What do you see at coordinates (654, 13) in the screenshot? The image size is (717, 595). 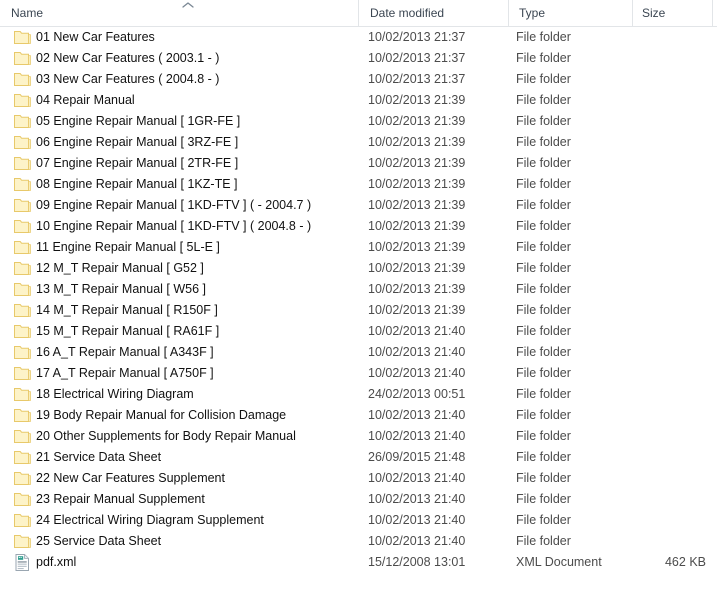 I see `column-header-size-label: Size` at bounding box center [654, 13].